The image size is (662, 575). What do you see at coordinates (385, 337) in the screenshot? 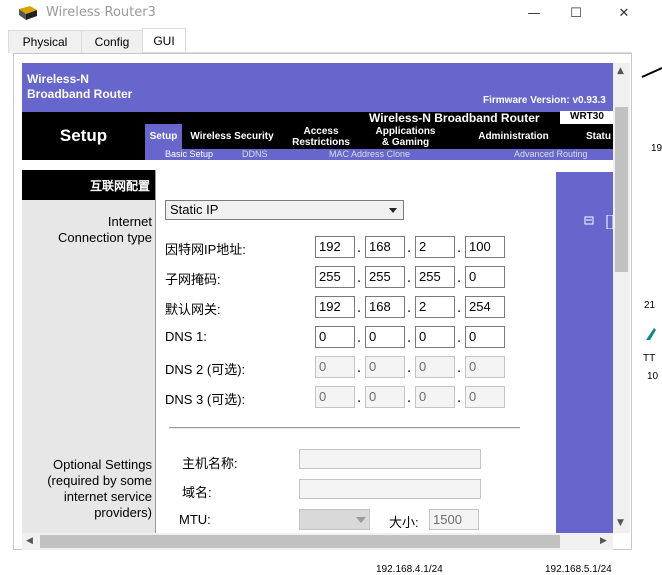
I see `dns1-octet-2-input: 0` at bounding box center [385, 337].